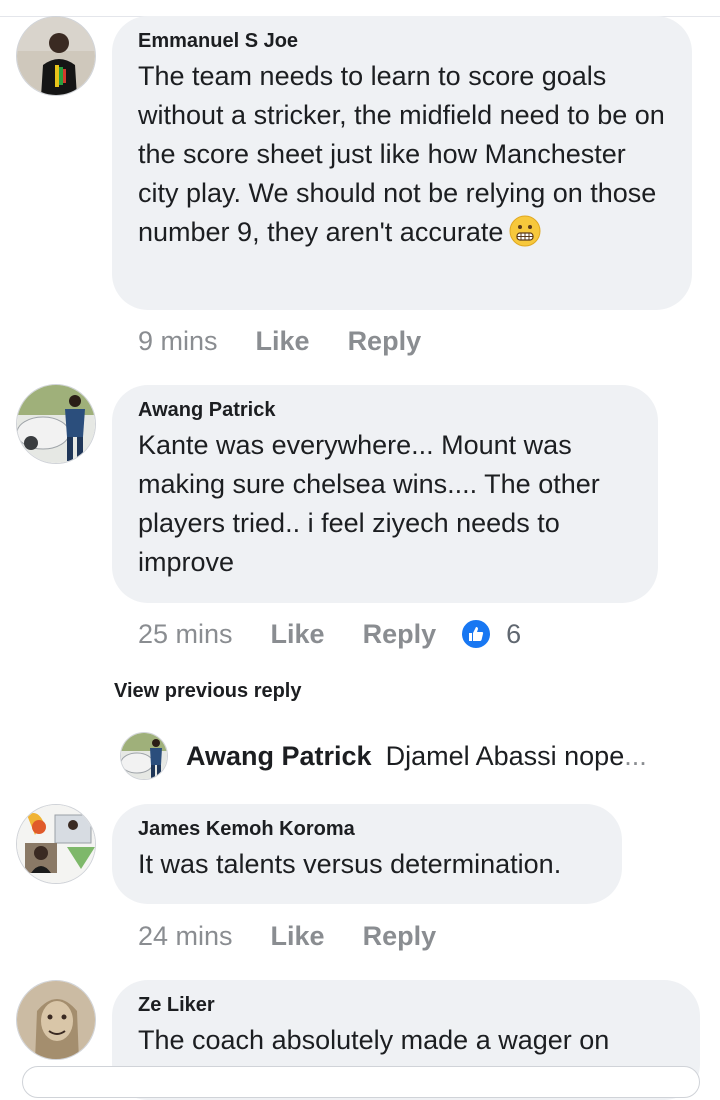 This screenshot has height=1100, width=720. I want to click on comment-author: James Kemoh Koroma, so click(367, 829).